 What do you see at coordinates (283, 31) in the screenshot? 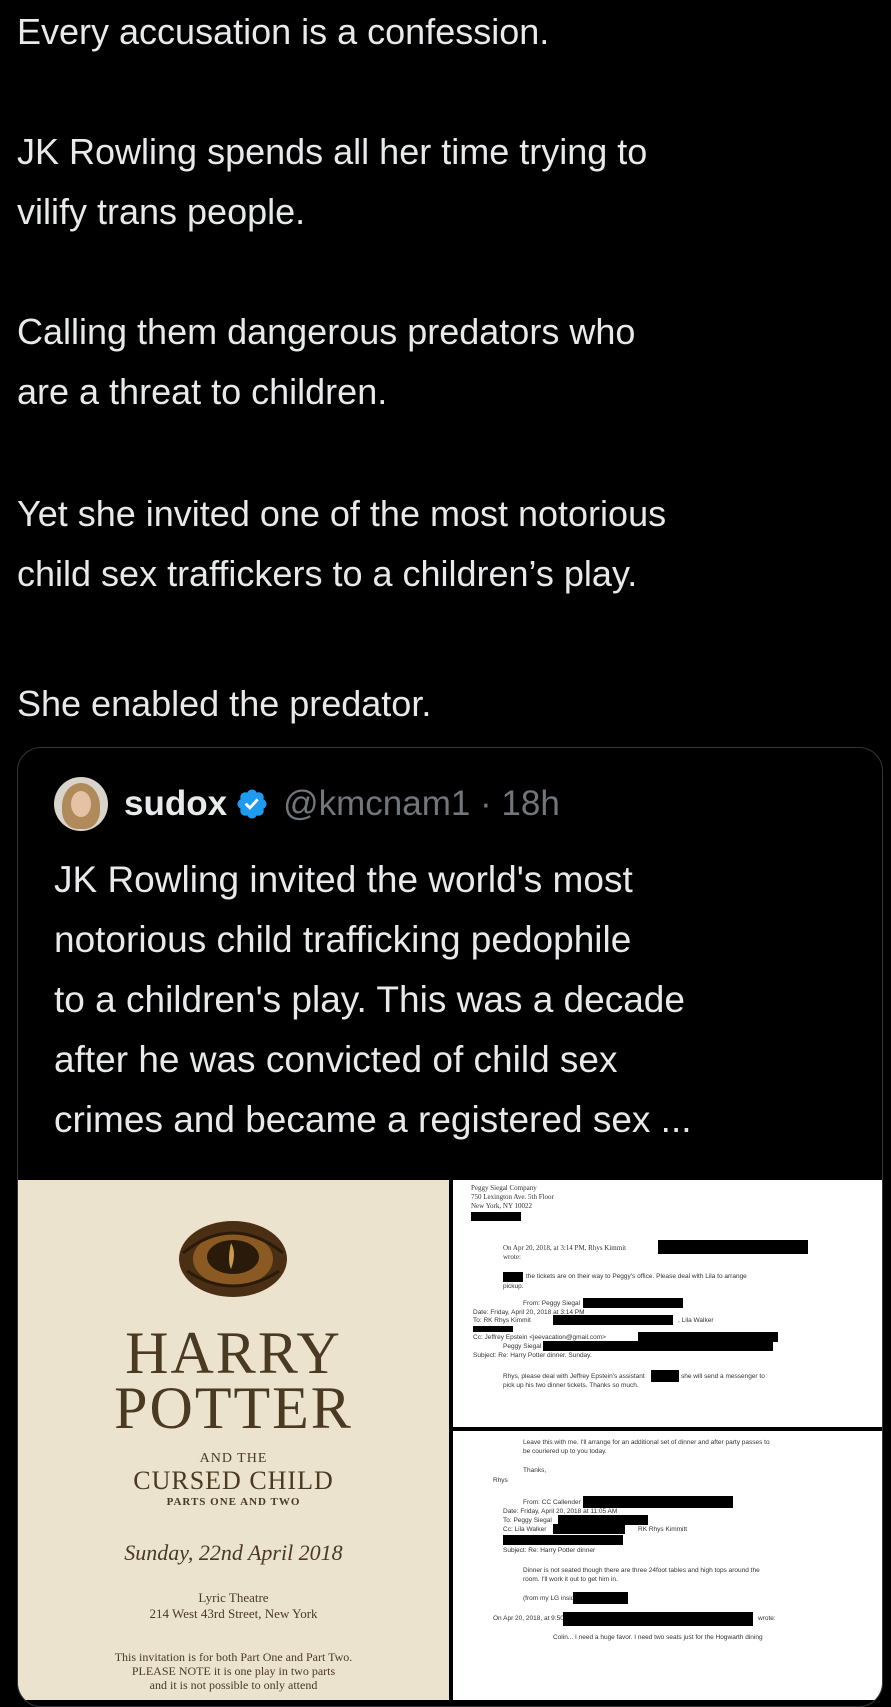
I see `post-line: Every accusation is a confession.` at bounding box center [283, 31].